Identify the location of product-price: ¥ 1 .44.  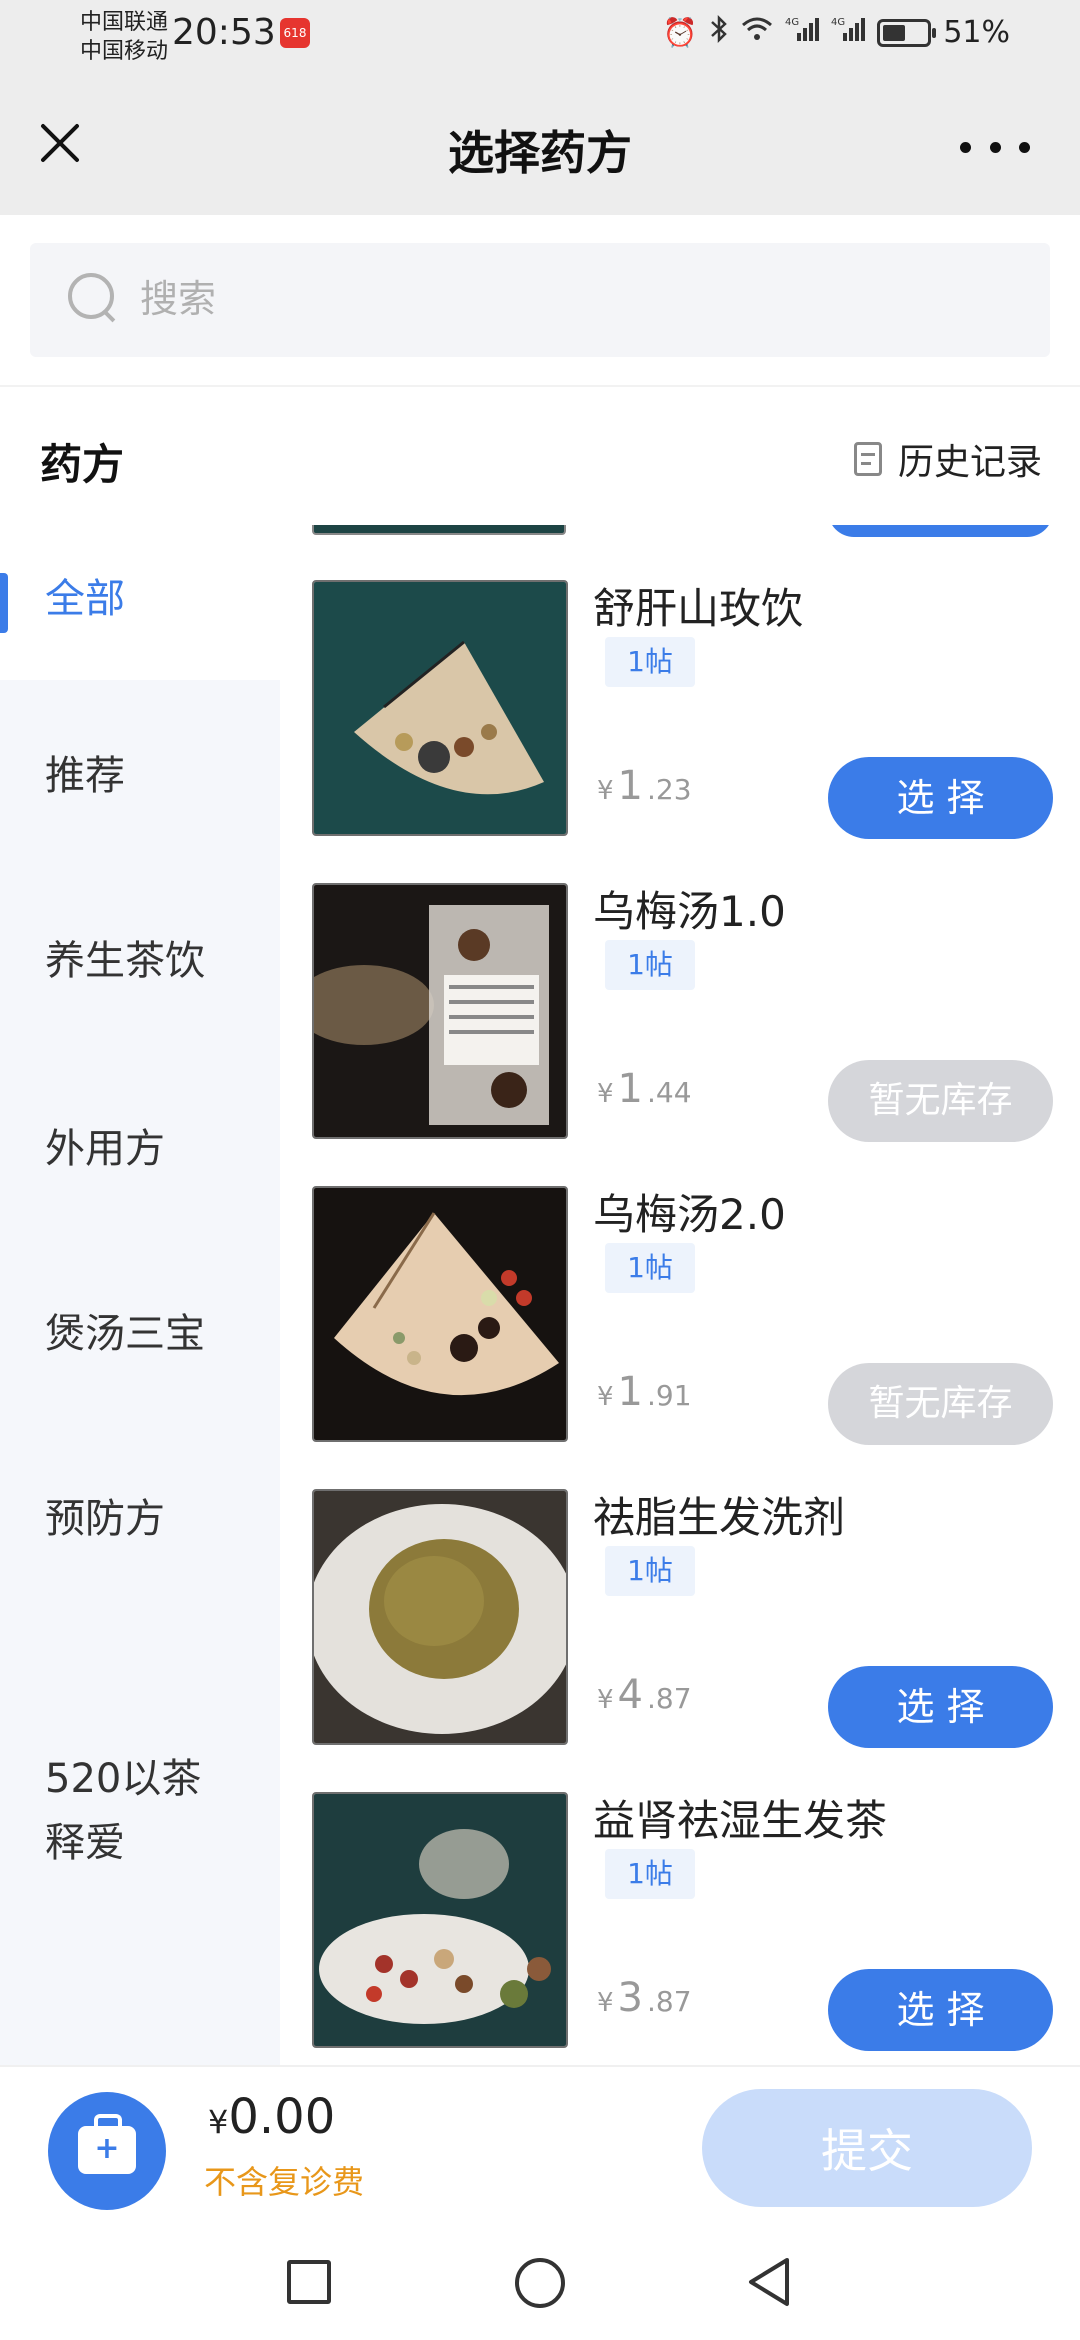
(644, 1089).